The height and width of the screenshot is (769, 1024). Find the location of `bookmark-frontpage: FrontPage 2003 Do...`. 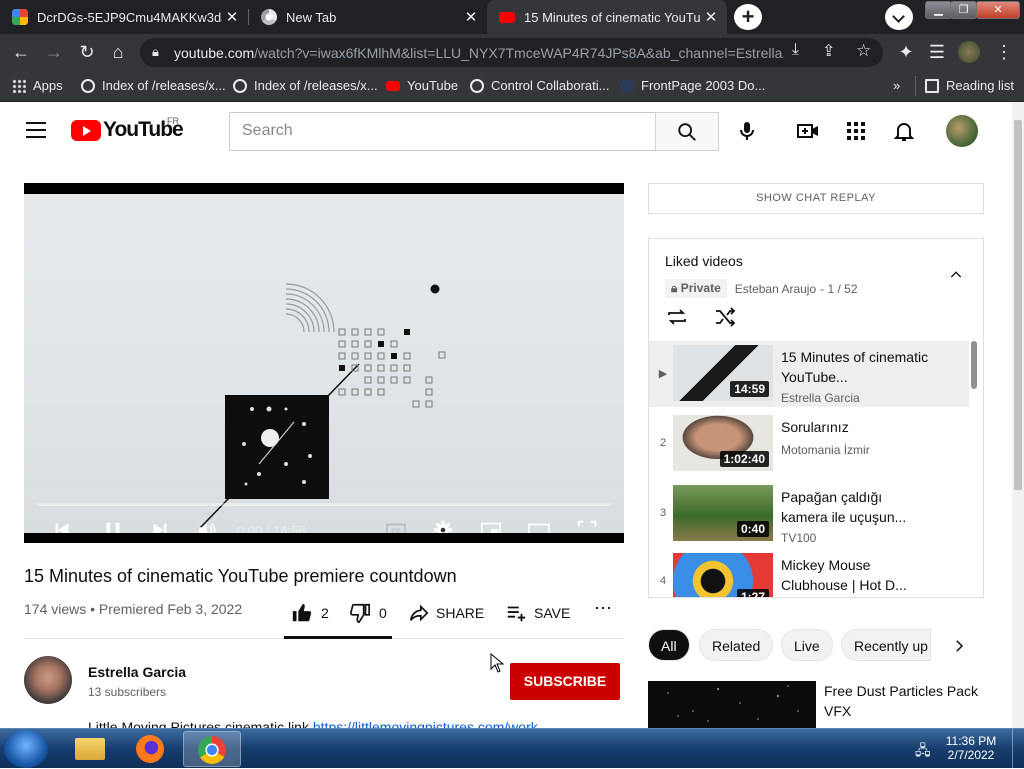

bookmark-frontpage: FrontPage 2003 Do... is located at coordinates (692, 85).